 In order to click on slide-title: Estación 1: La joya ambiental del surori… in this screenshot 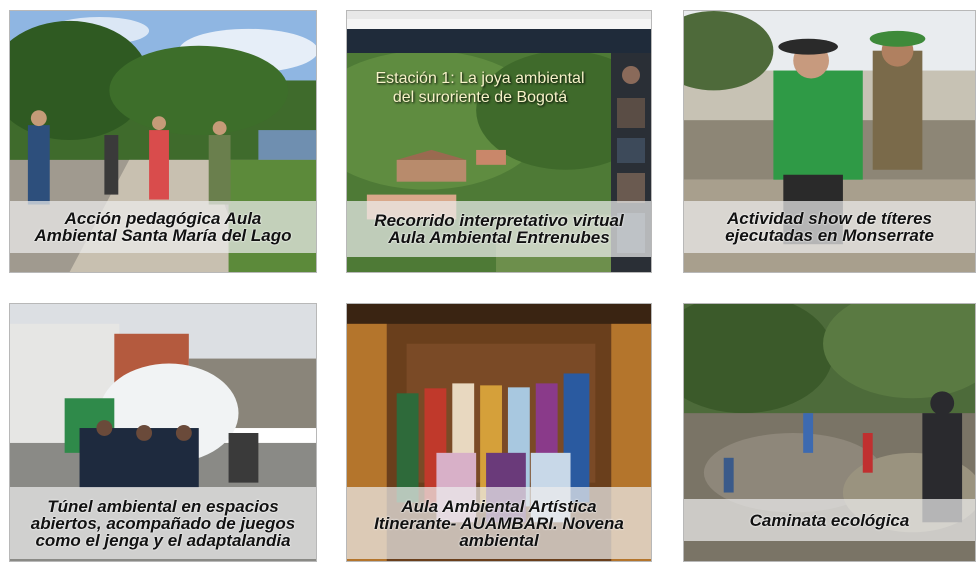, I will do `click(480, 88)`.